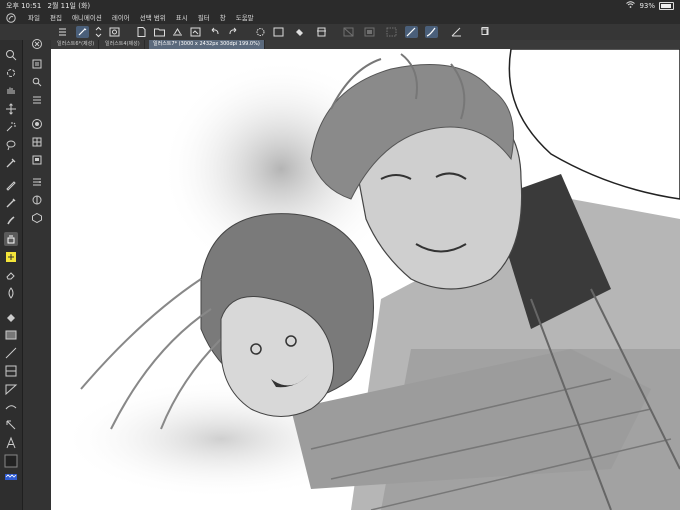 Image resolution: width=680 pixels, height=510 pixels. Describe the element at coordinates (11, 461) in the screenshot. I see `main-color-swatch` at that location.